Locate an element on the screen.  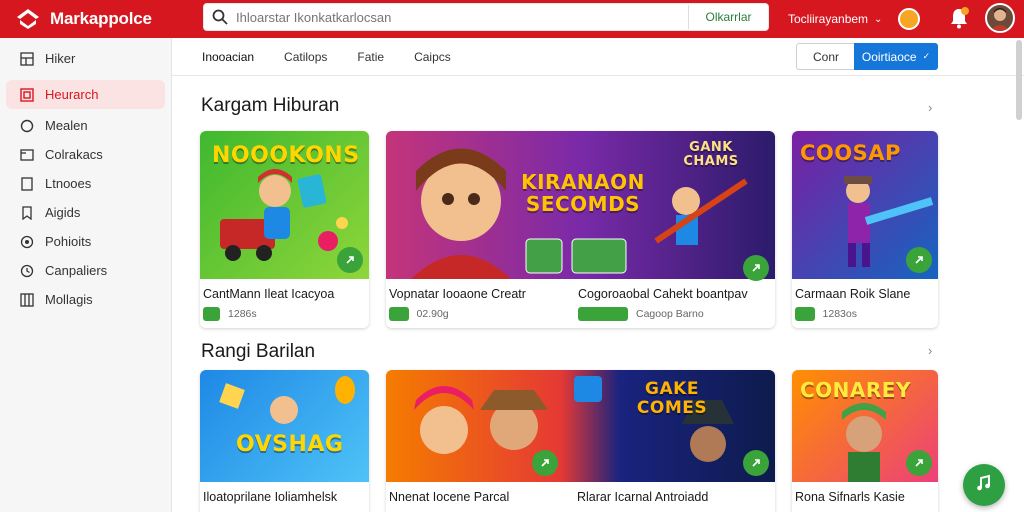
sidebar-item-colrakacs: Colrakacs is located at coordinates (85, 154).